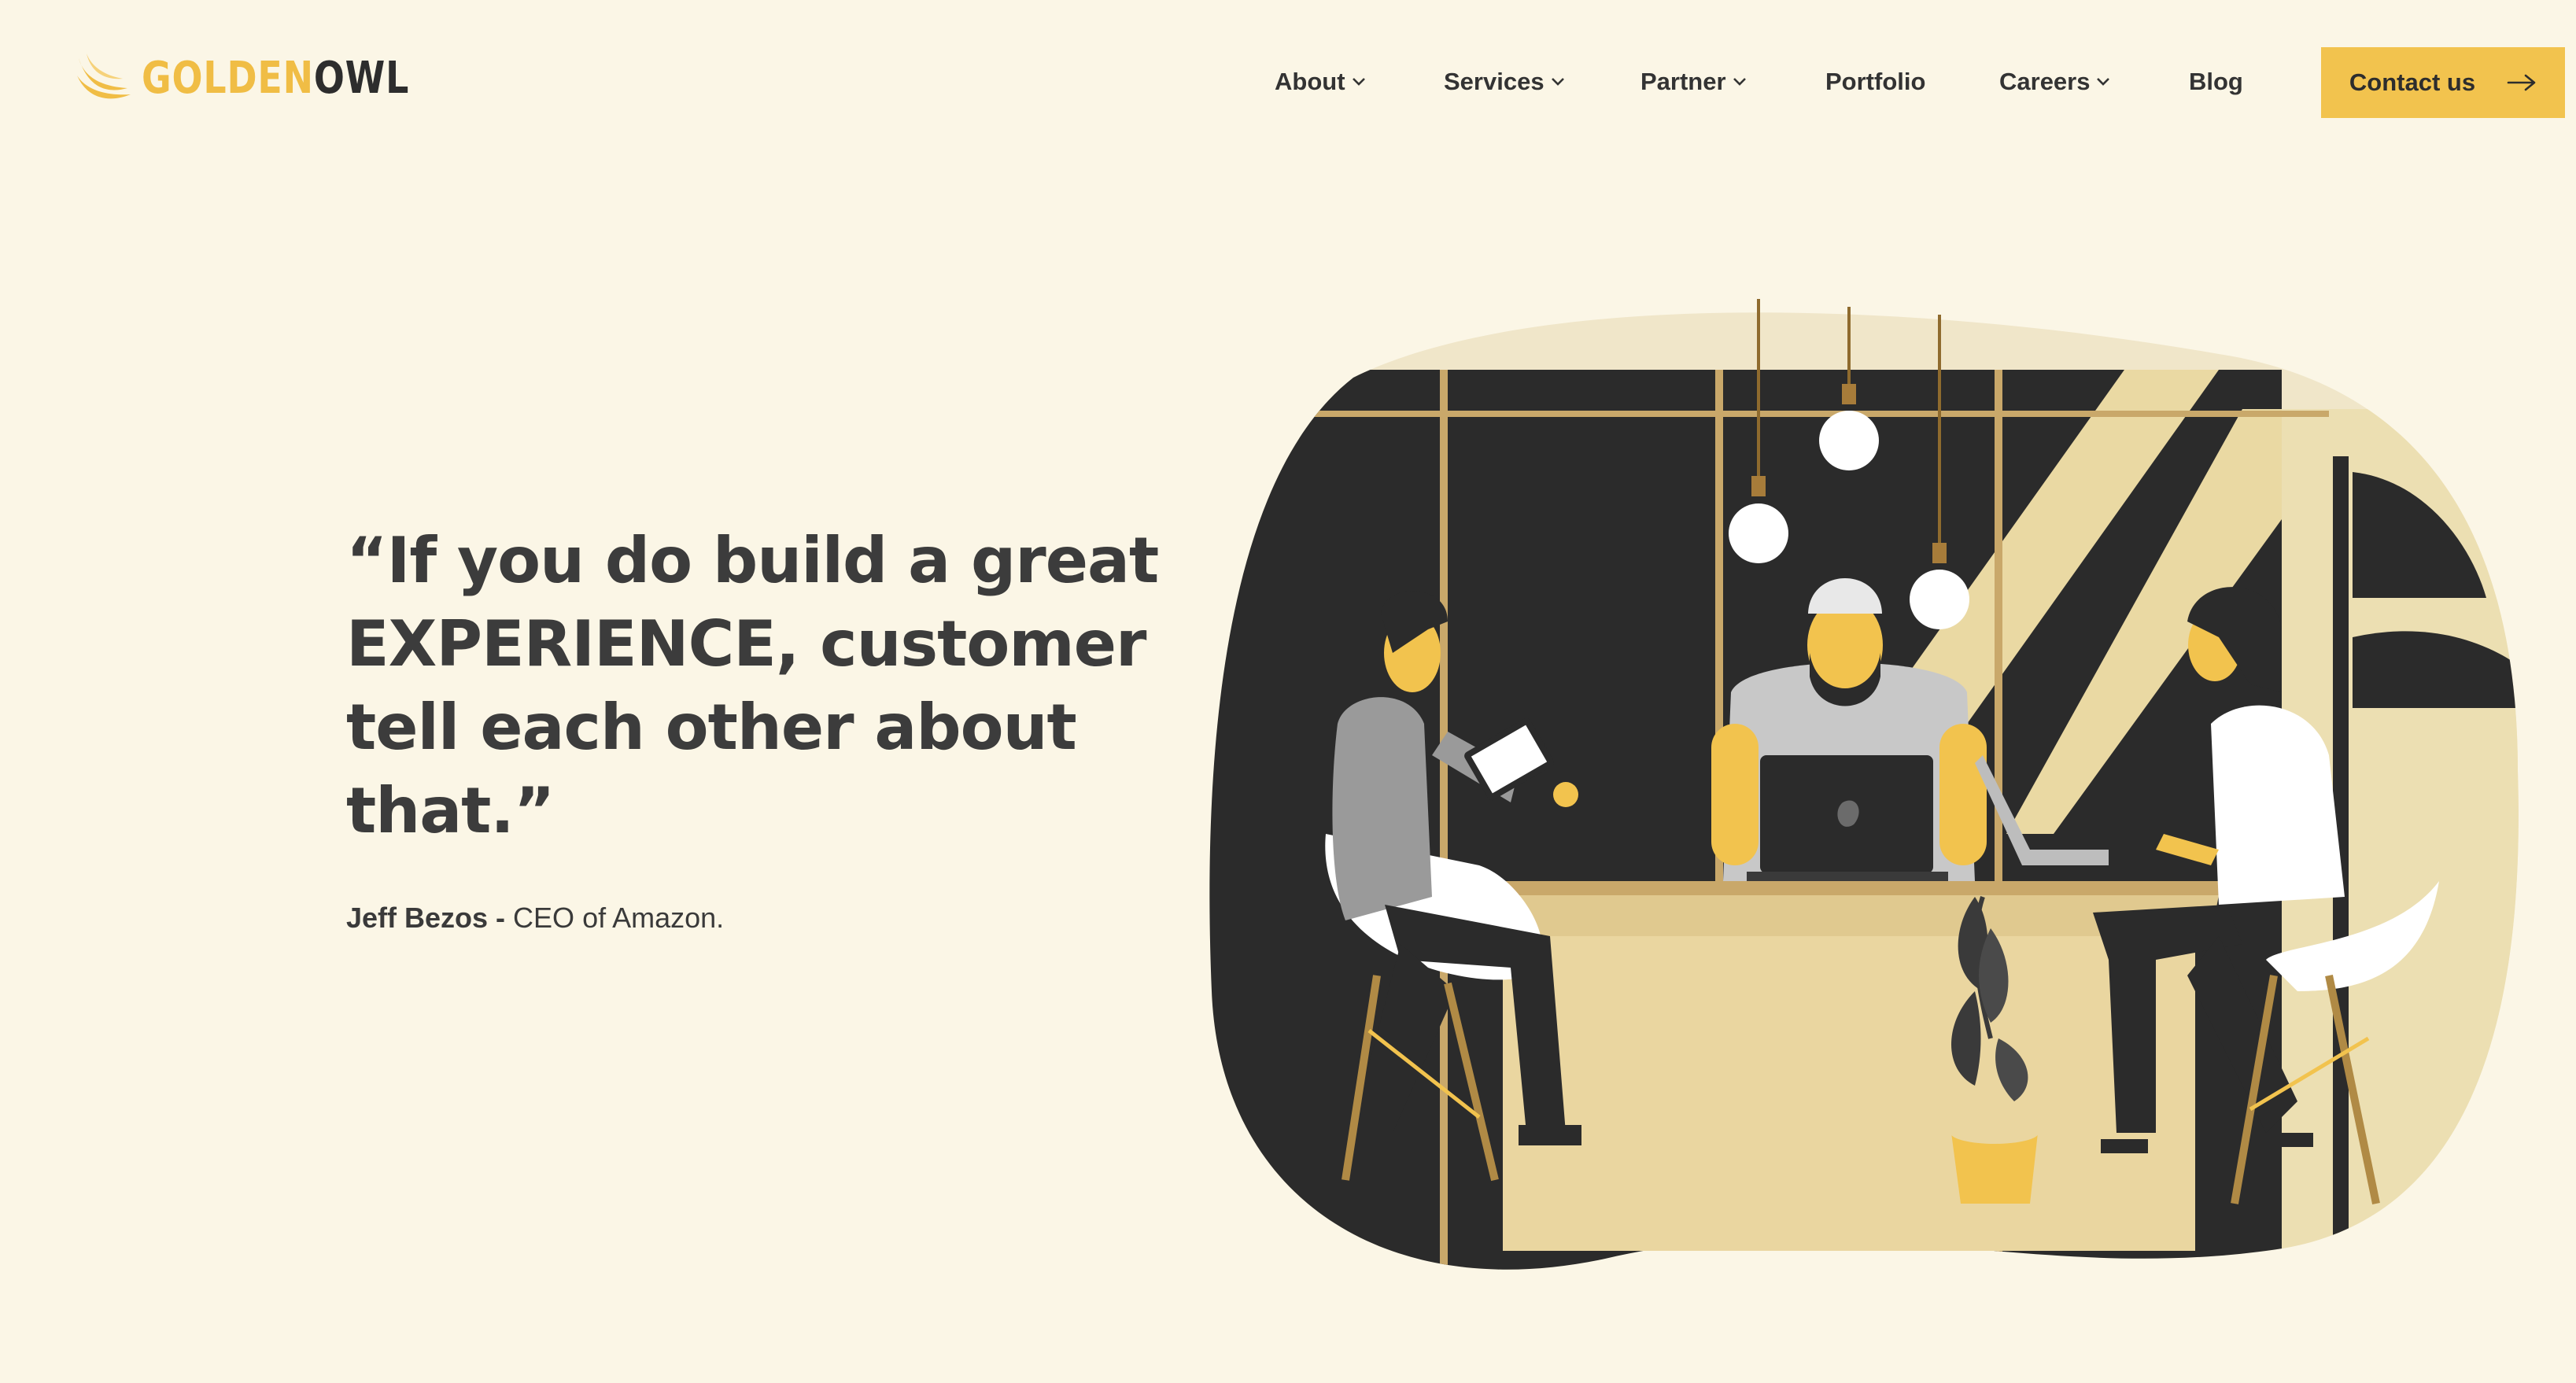 This screenshot has height=1383, width=2576. What do you see at coordinates (451, 810) in the screenshot?
I see `quote-line: that.”` at bounding box center [451, 810].